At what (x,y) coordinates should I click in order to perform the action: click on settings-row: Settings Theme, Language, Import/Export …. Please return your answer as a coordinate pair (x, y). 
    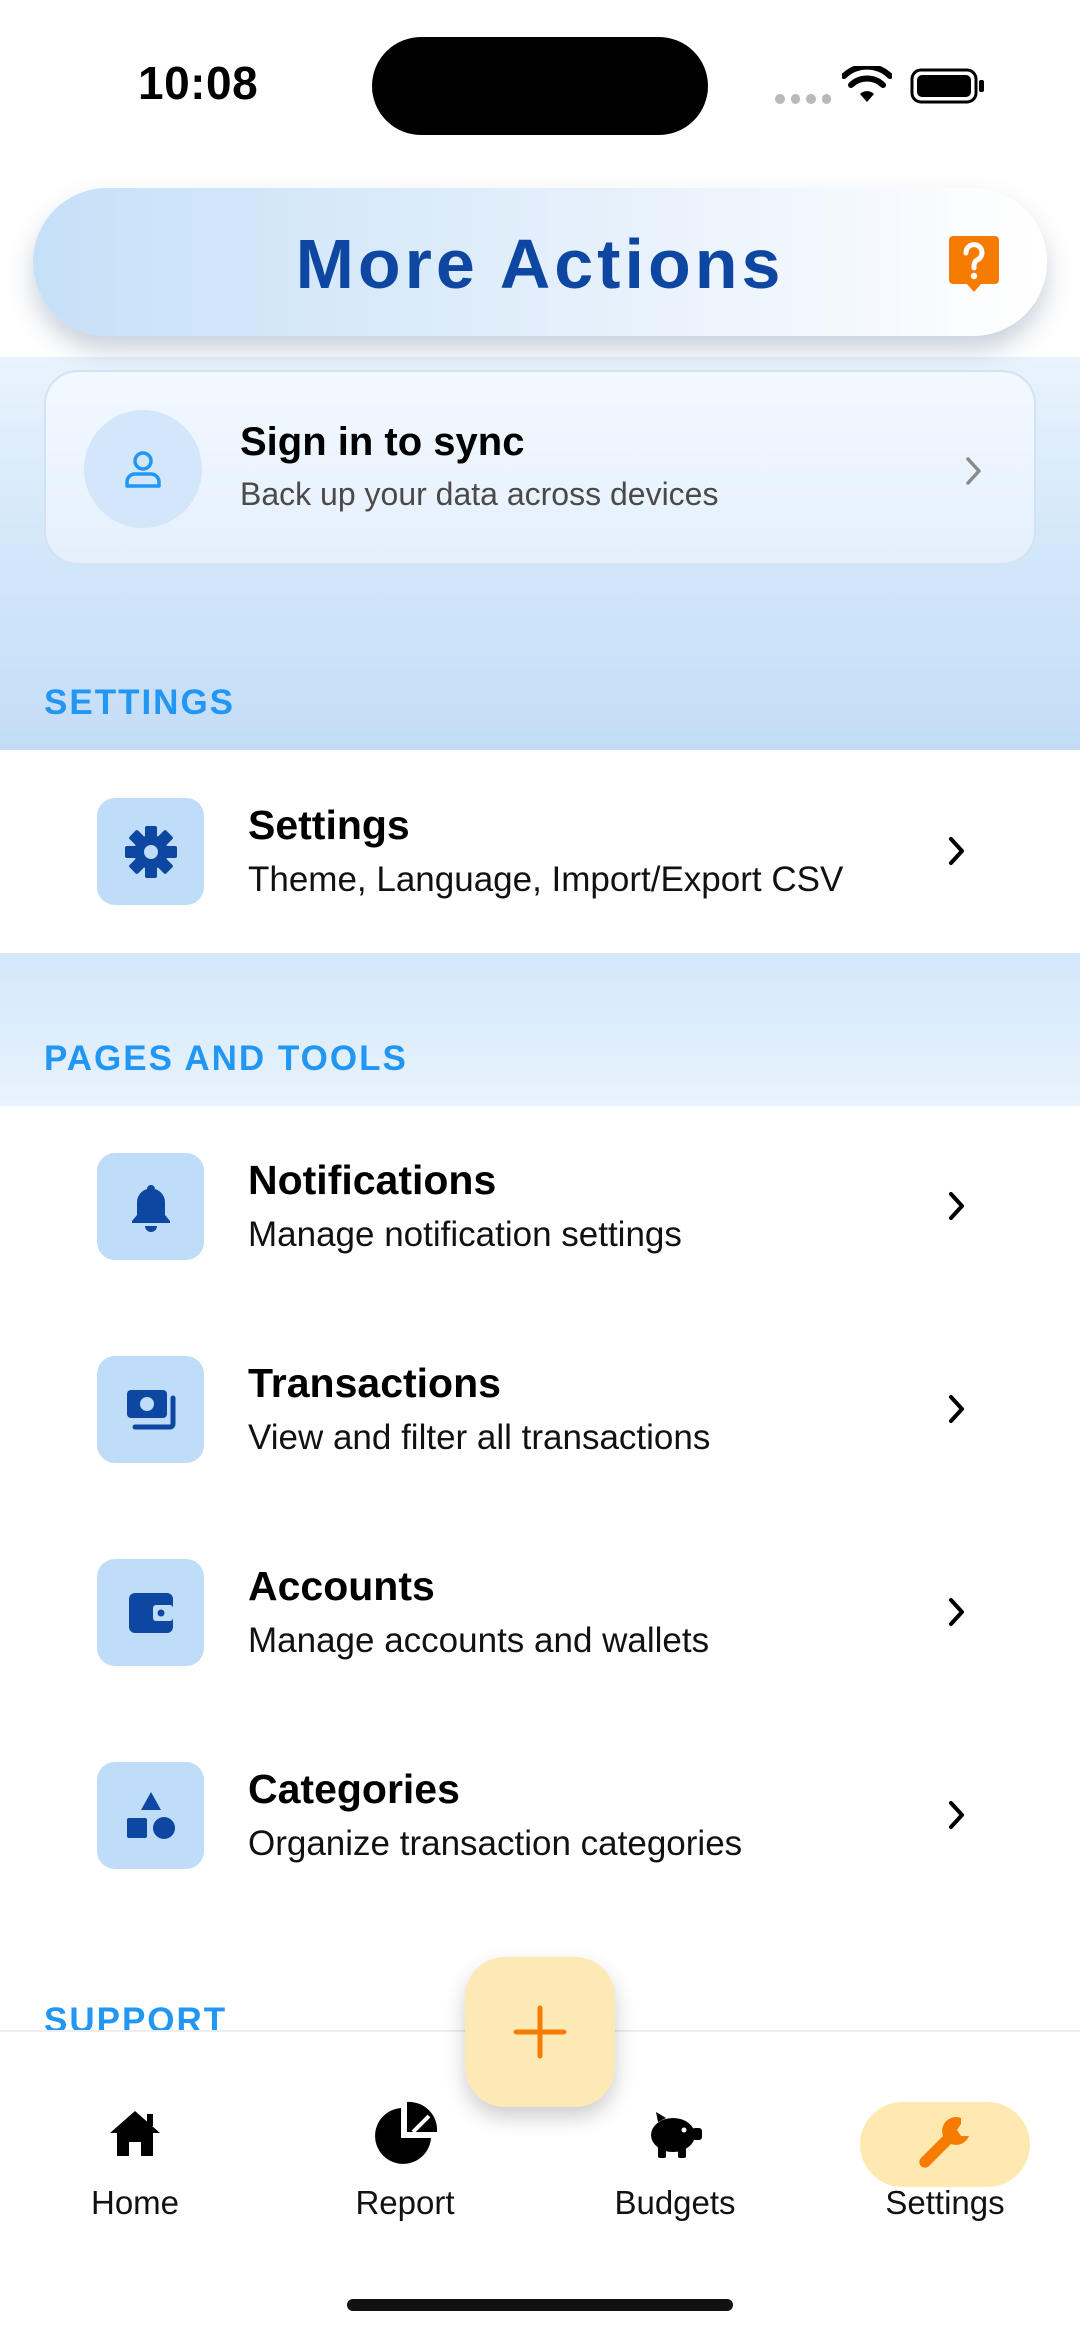
    Looking at the image, I should click on (540, 851).